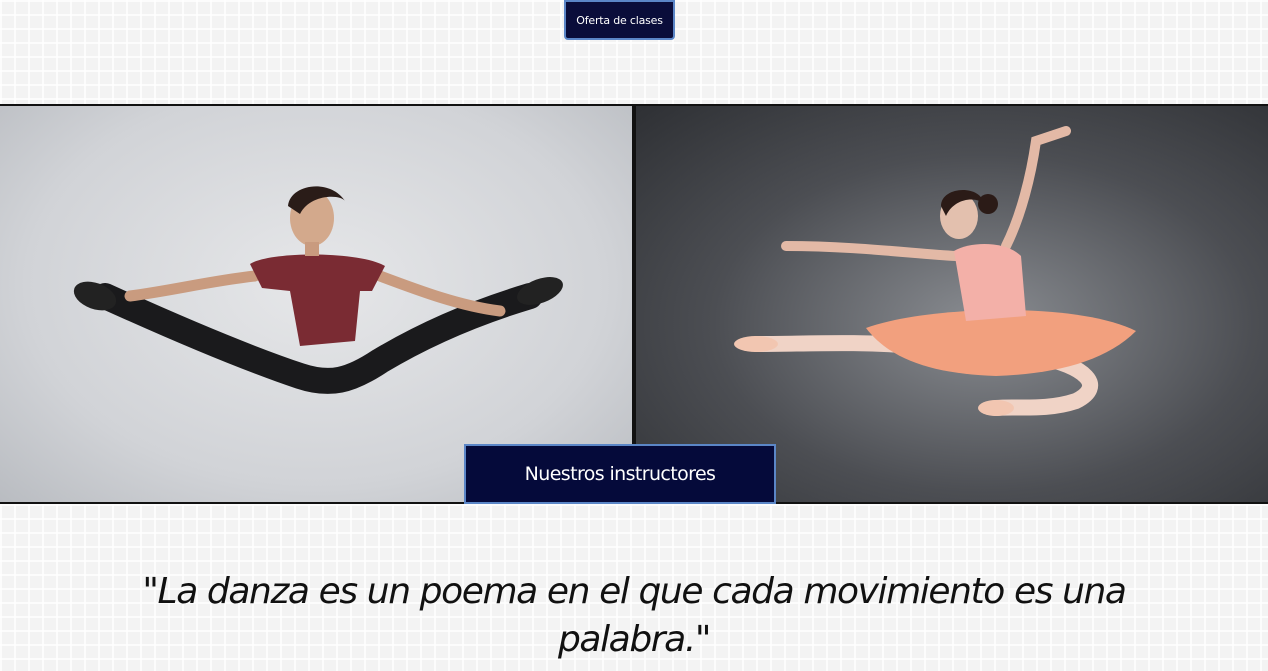  I want to click on our-instructors-button: Nuestros instructores, so click(620, 474).